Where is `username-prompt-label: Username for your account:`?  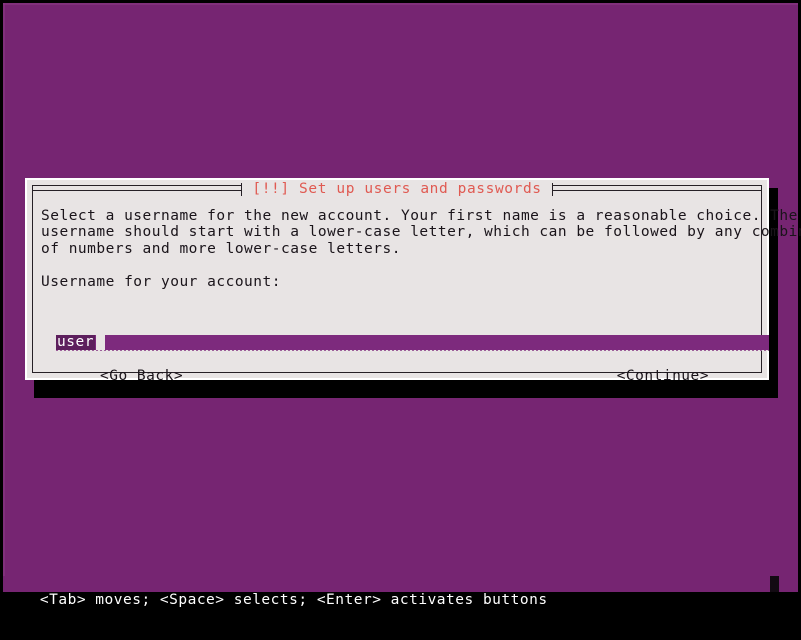 username-prompt-label: Username for your account: is located at coordinates (161, 282).